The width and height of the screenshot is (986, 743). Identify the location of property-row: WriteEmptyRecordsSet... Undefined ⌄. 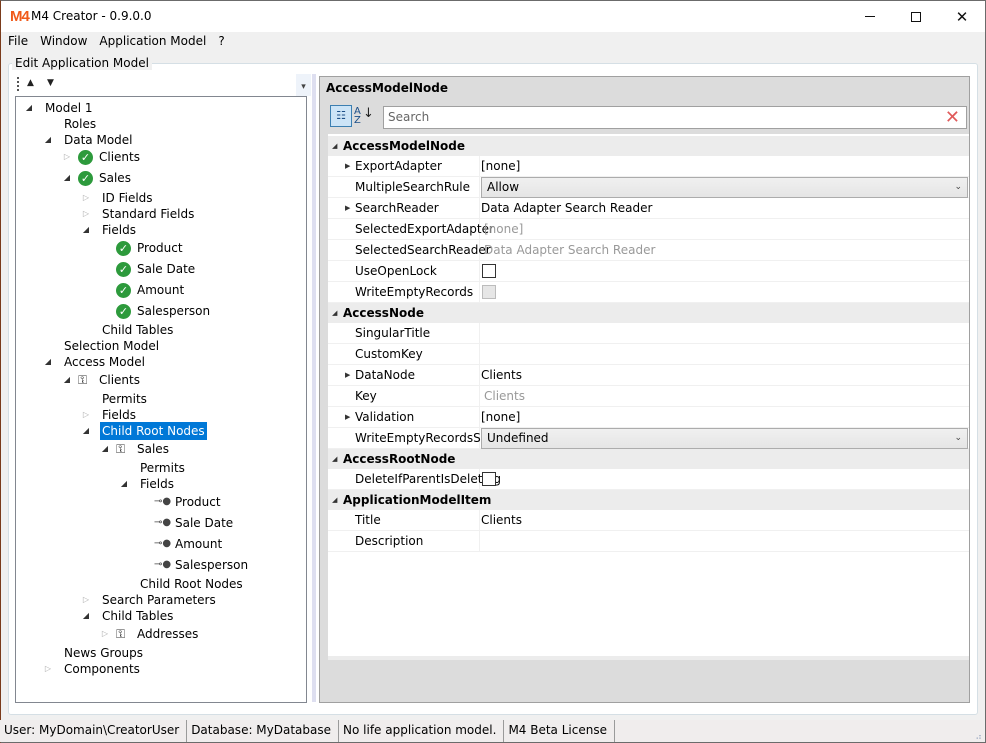
(648, 438).